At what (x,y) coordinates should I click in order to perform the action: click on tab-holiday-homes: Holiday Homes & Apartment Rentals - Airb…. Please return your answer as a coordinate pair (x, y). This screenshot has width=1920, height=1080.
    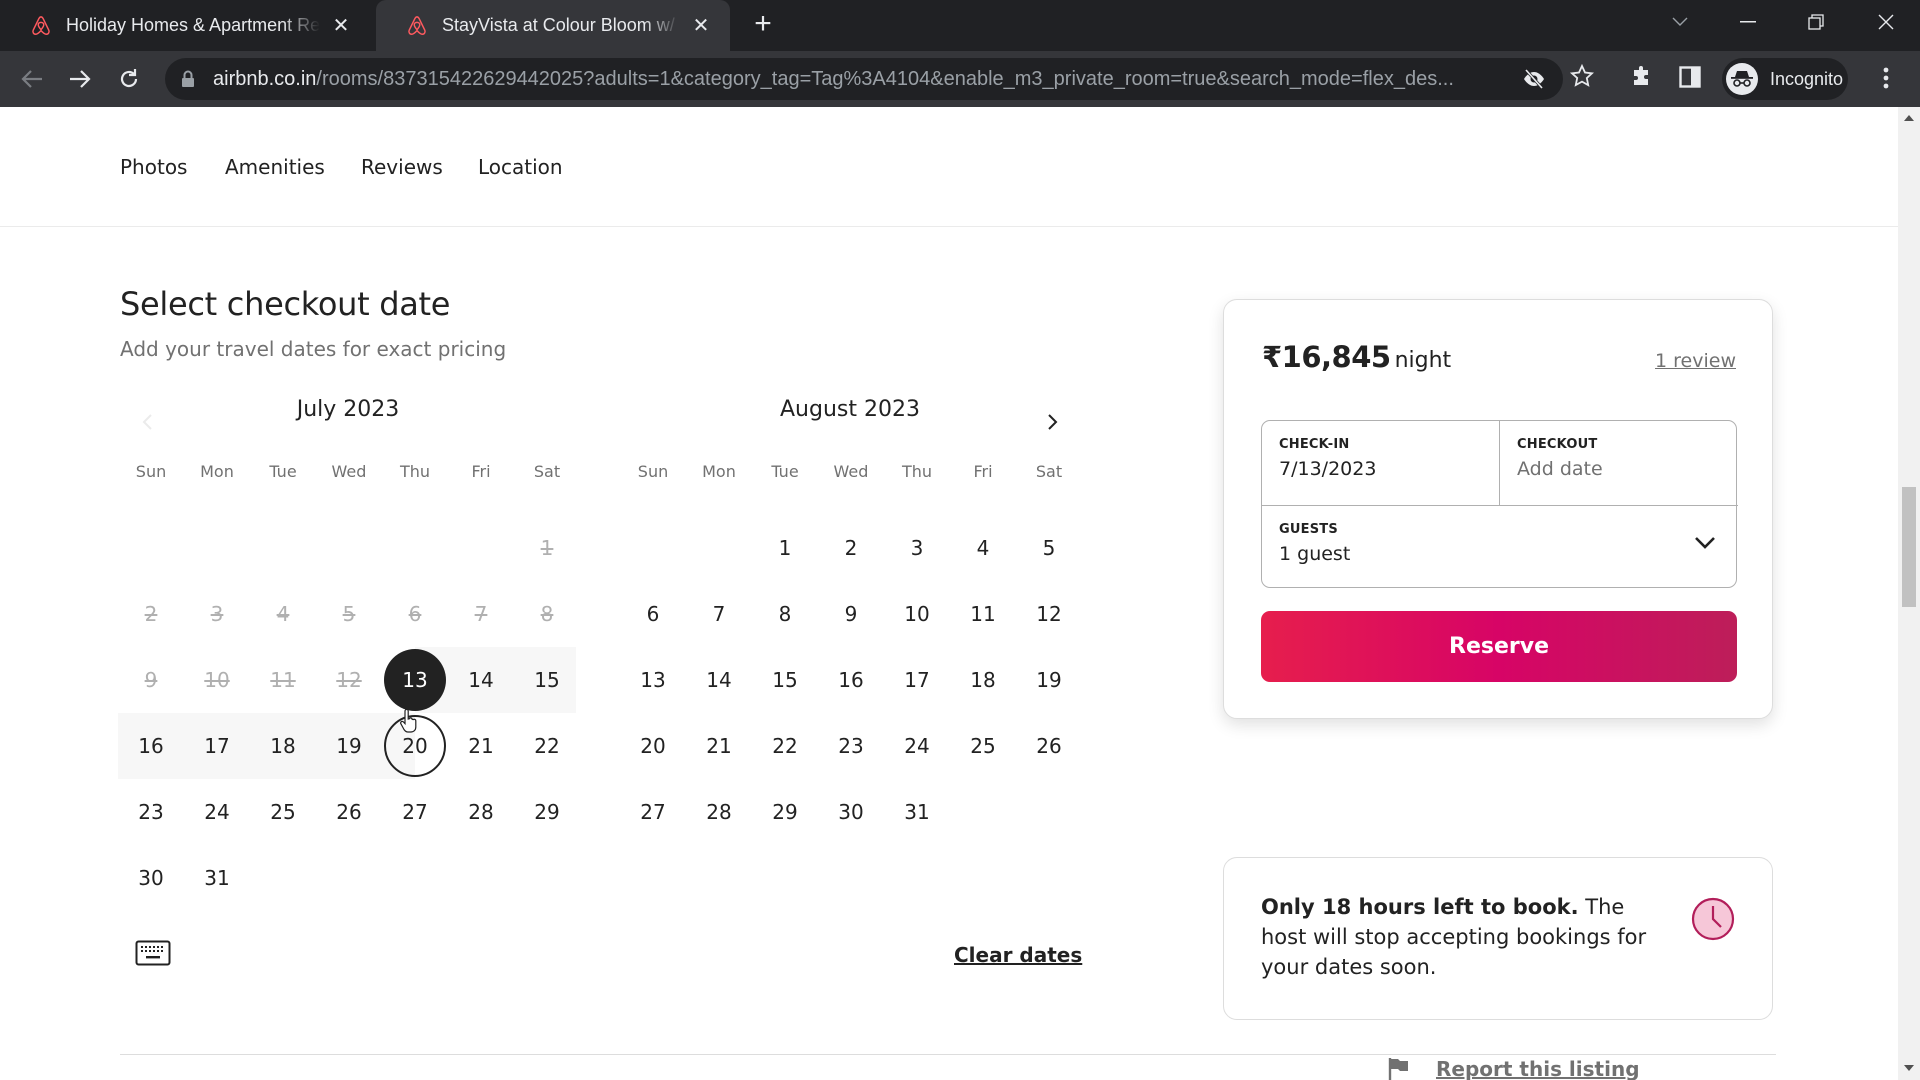
    Looking at the image, I should click on (185, 25).